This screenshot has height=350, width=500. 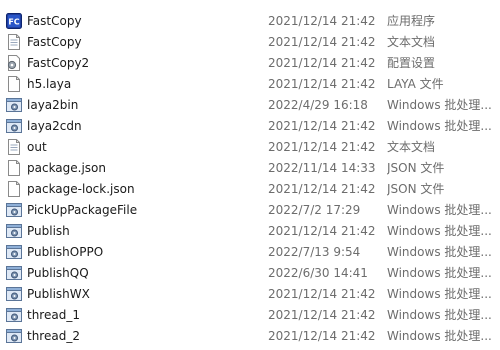 I want to click on file-name: thread_1, so click(x=53, y=314).